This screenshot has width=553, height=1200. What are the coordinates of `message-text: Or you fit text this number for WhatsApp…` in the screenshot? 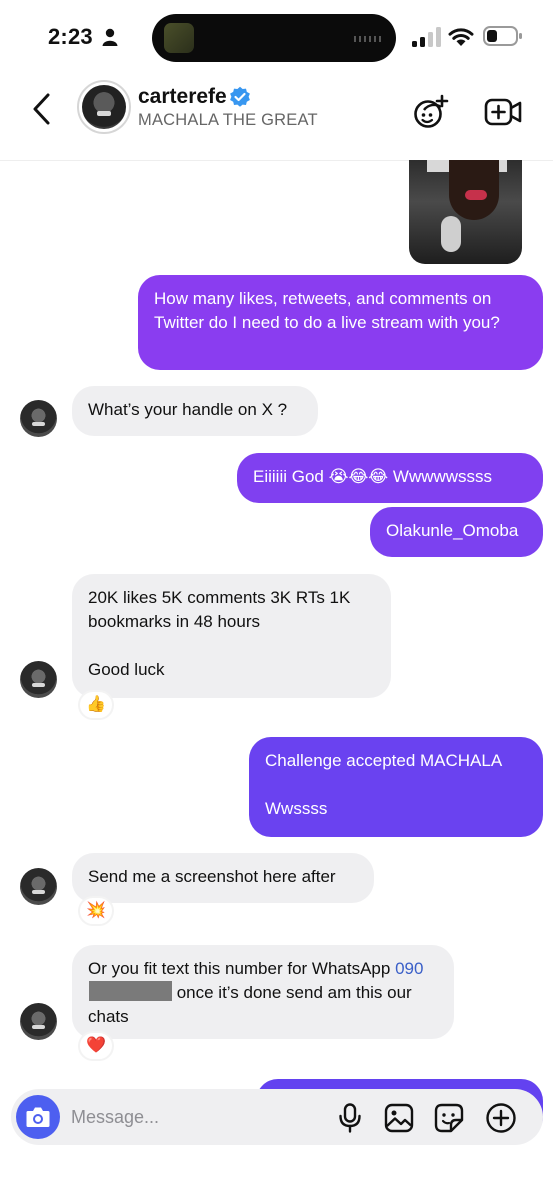 It's located at (256, 992).